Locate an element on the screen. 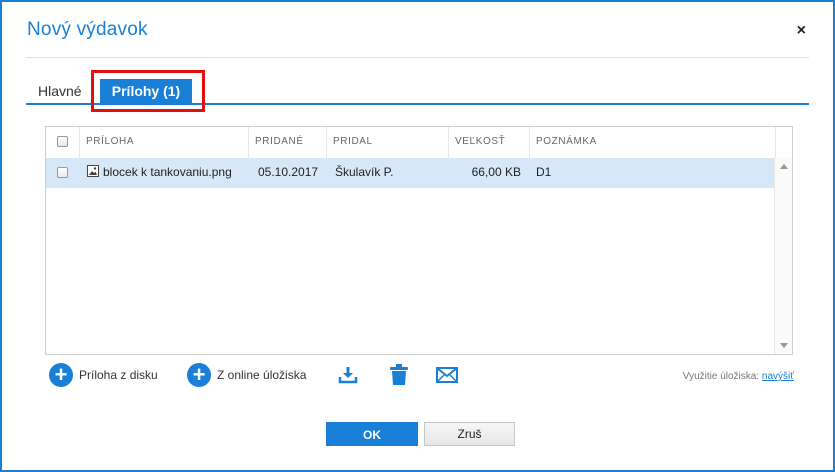  storage-usage: Využitie úložiska: navýšiť is located at coordinates (738, 376).